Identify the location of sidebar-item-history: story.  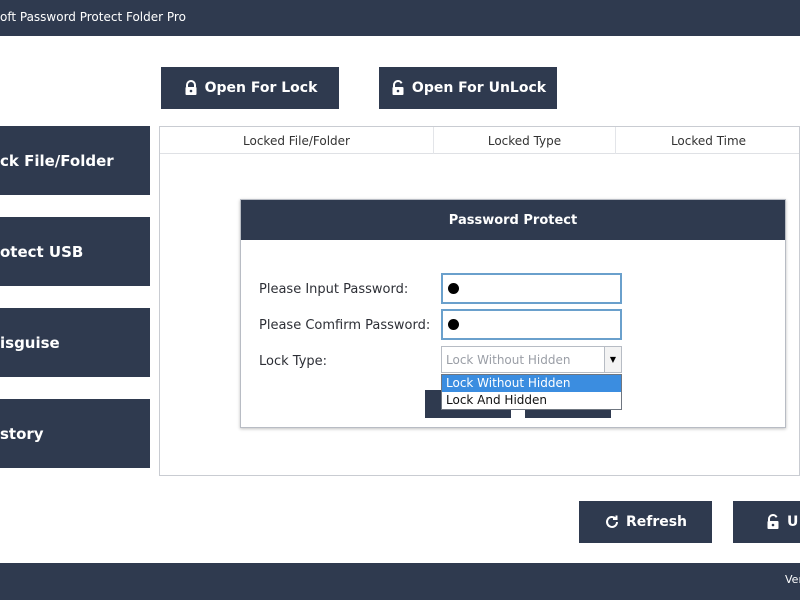
(75, 433).